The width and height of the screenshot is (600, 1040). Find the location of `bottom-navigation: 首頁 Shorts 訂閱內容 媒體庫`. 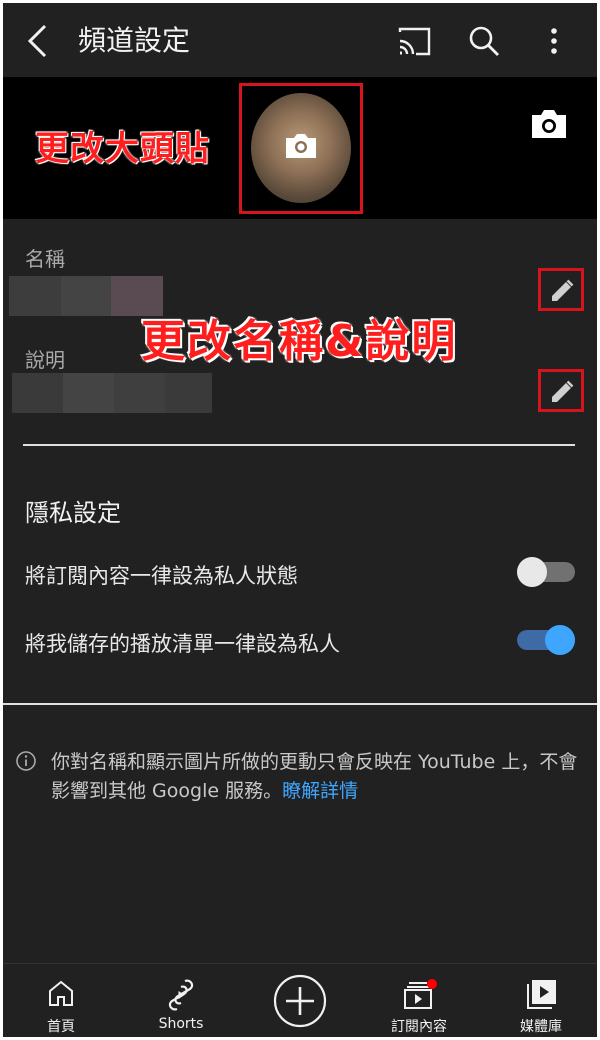

bottom-navigation: 首頁 Shorts 訂閱內容 媒體庫 is located at coordinates (300, 1000).